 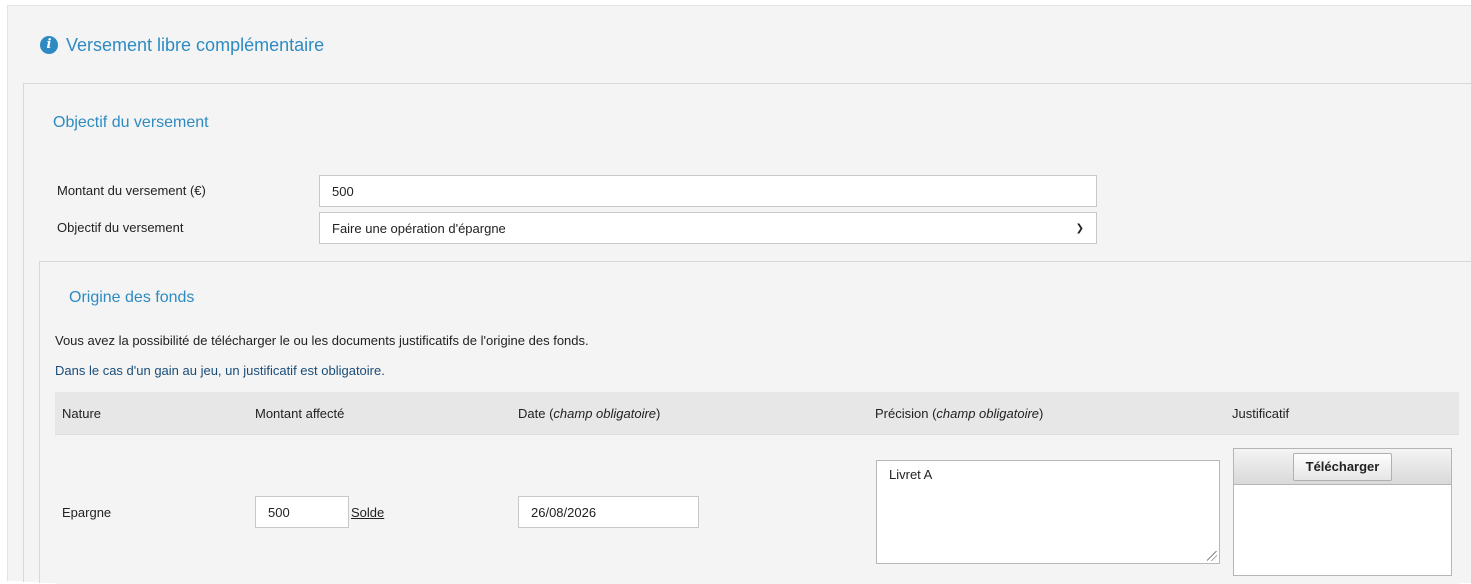 What do you see at coordinates (1342, 512) in the screenshot?
I see `justificatif-upload: Télécharger` at bounding box center [1342, 512].